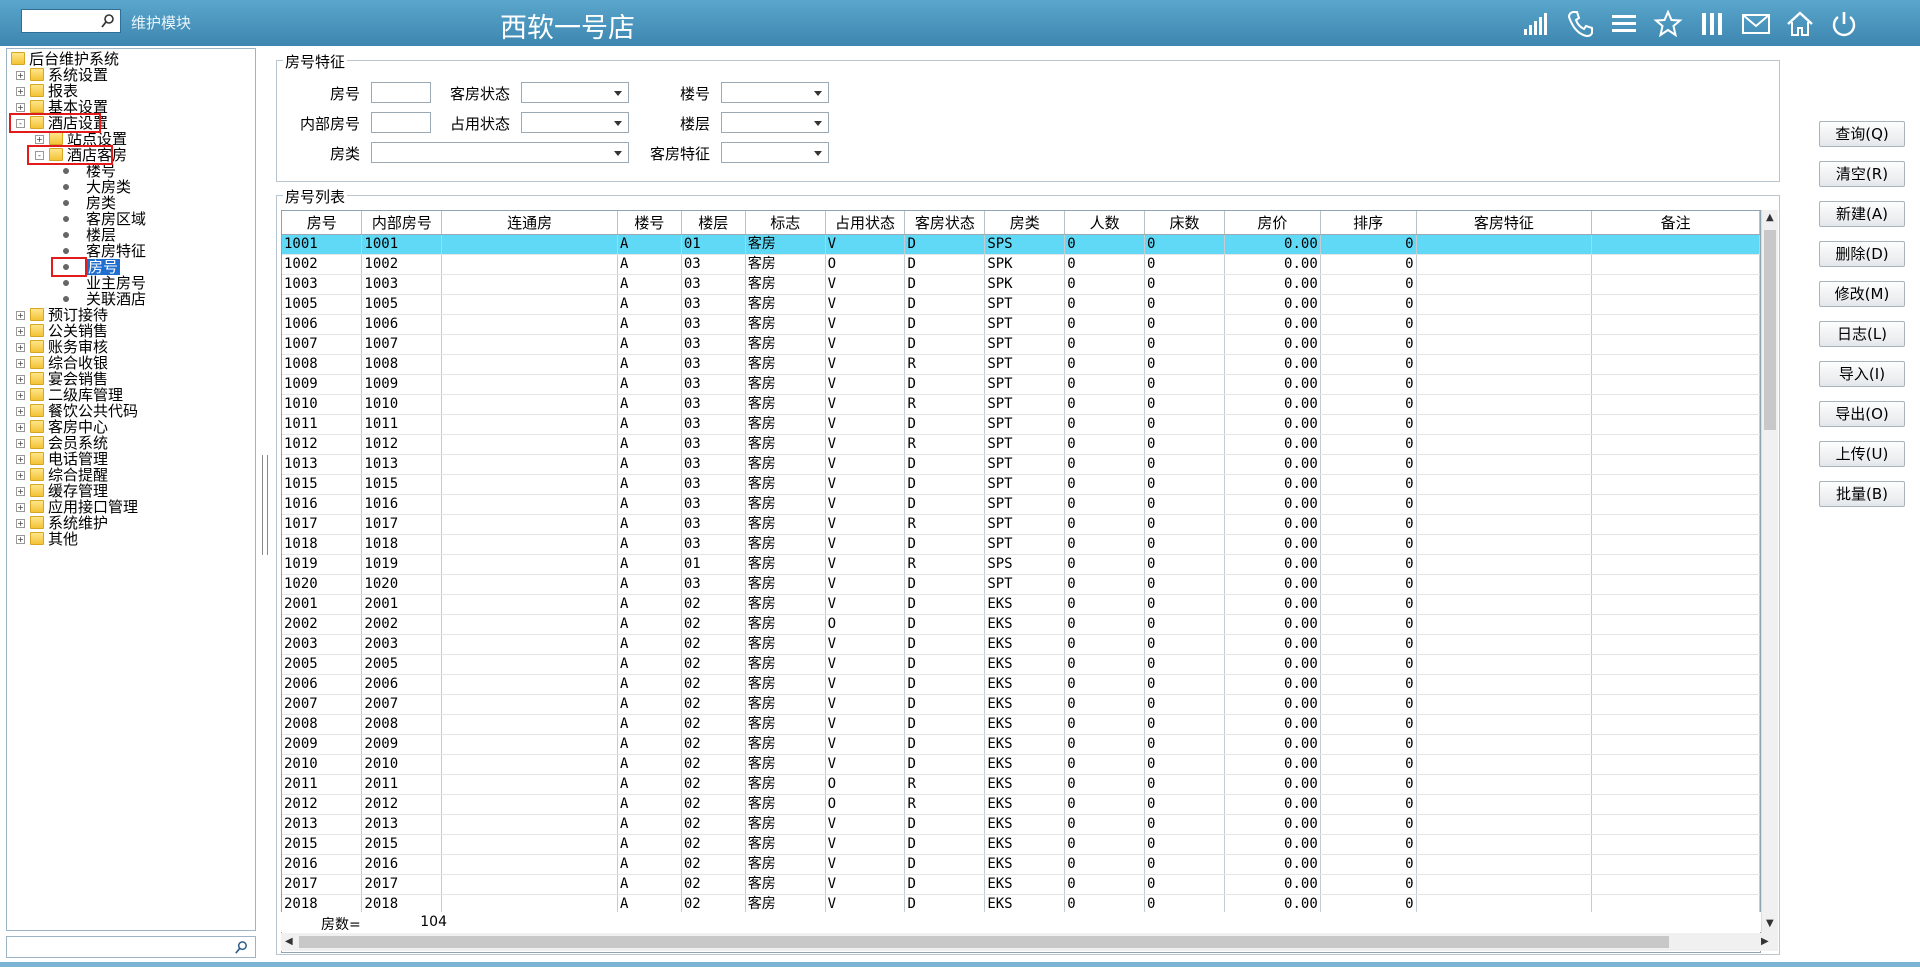  What do you see at coordinates (775, 92) in the screenshot?
I see `building-select` at bounding box center [775, 92].